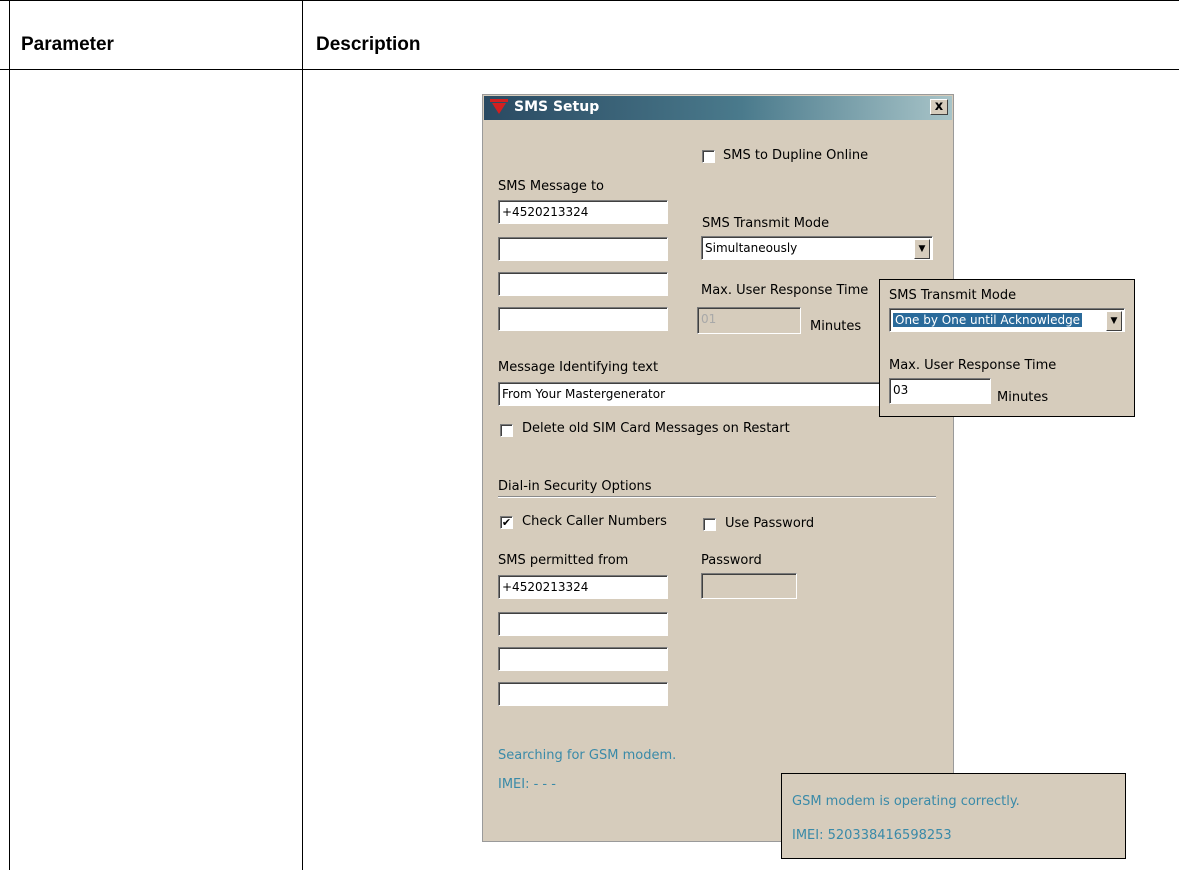  Describe the element at coordinates (872, 835) in the screenshot. I see `callout-imei-text: IMEI: 520338416598253` at that location.